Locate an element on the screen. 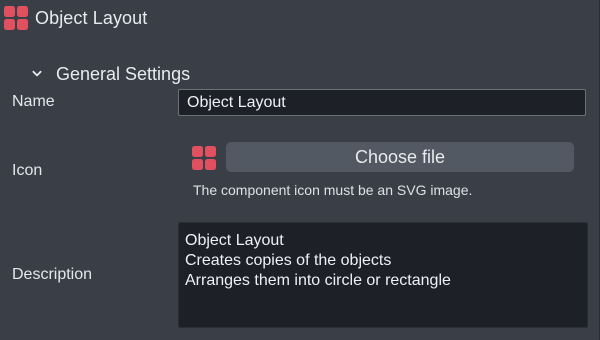  title-bar: Object Layout is located at coordinates (75, 18).